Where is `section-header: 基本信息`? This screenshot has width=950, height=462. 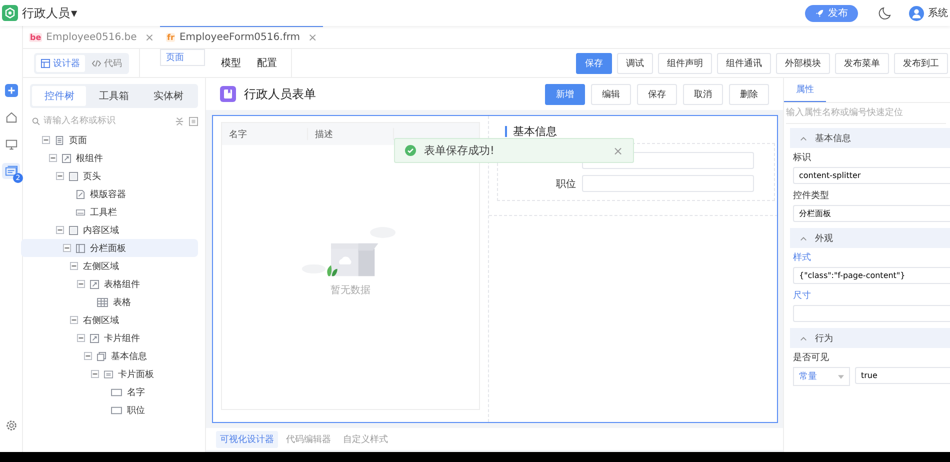
section-header: 基本信息 is located at coordinates (870, 138).